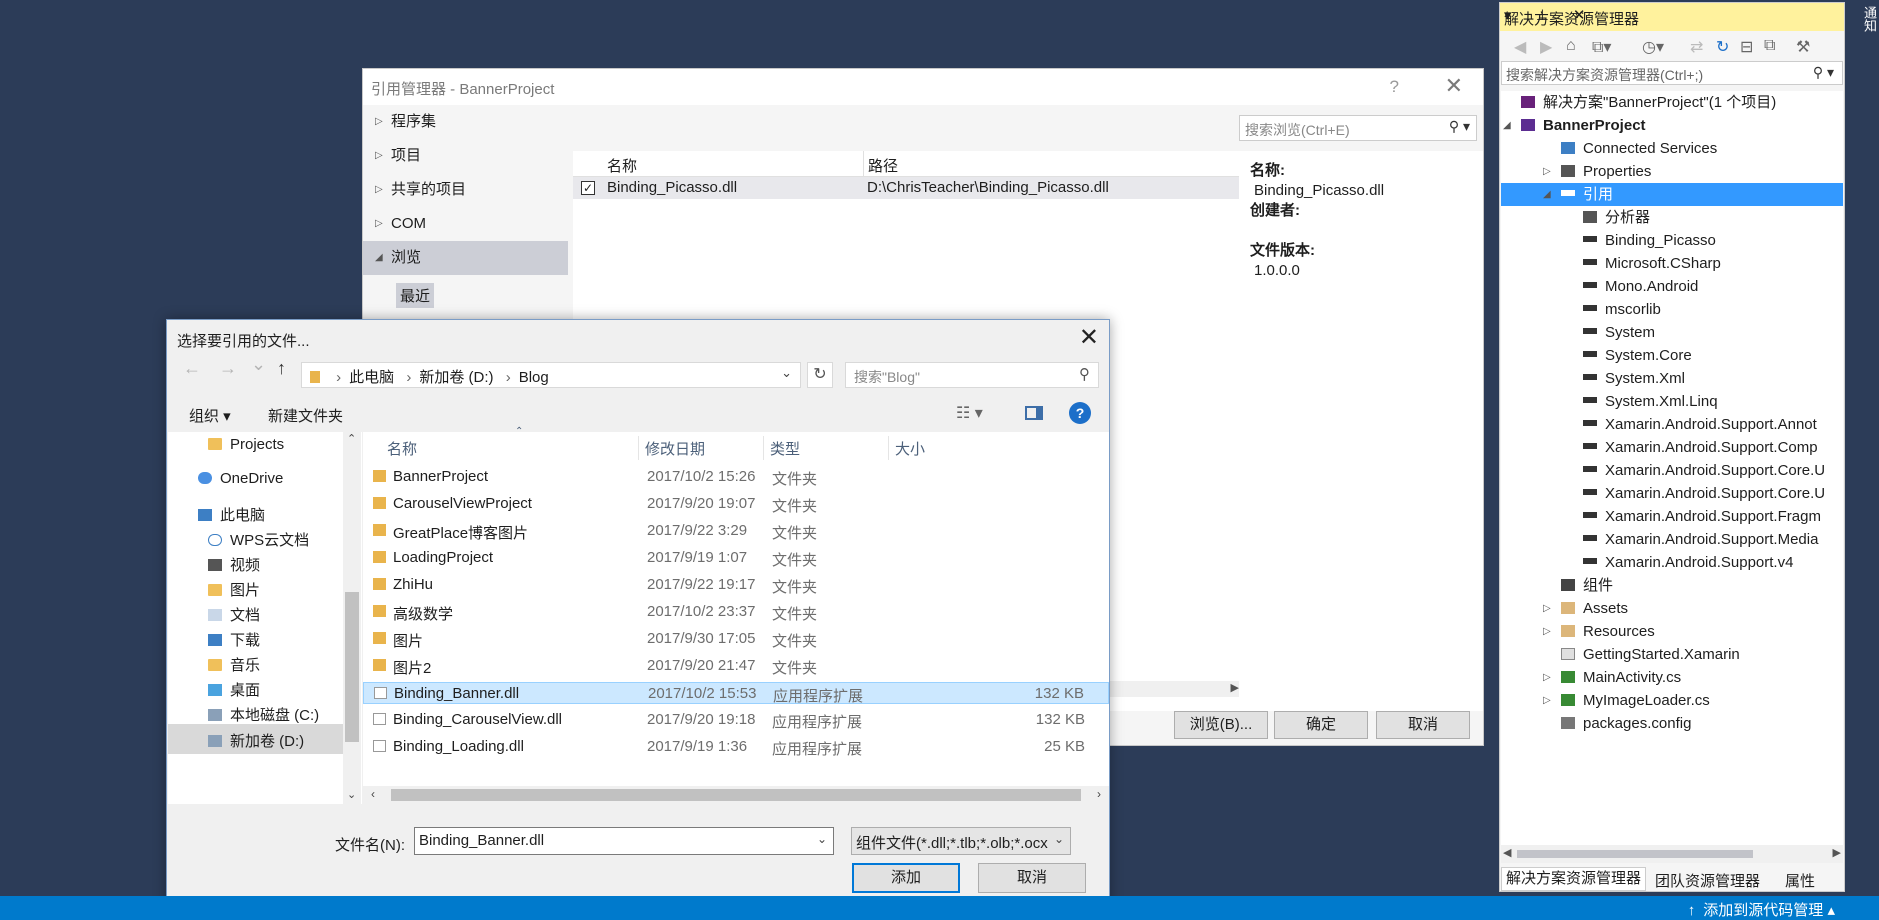 This screenshot has height=920, width=1879. I want to click on scroll-left-icon: ◀, so click(1507, 852).